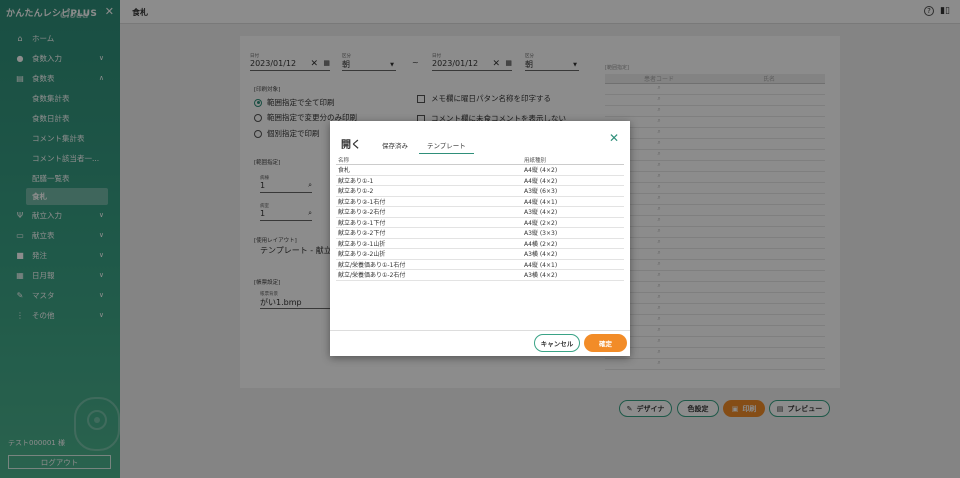 The height and width of the screenshot is (478, 960). Describe the element at coordinates (344, 161) in the screenshot. I see `col-name-header: 名称` at that location.